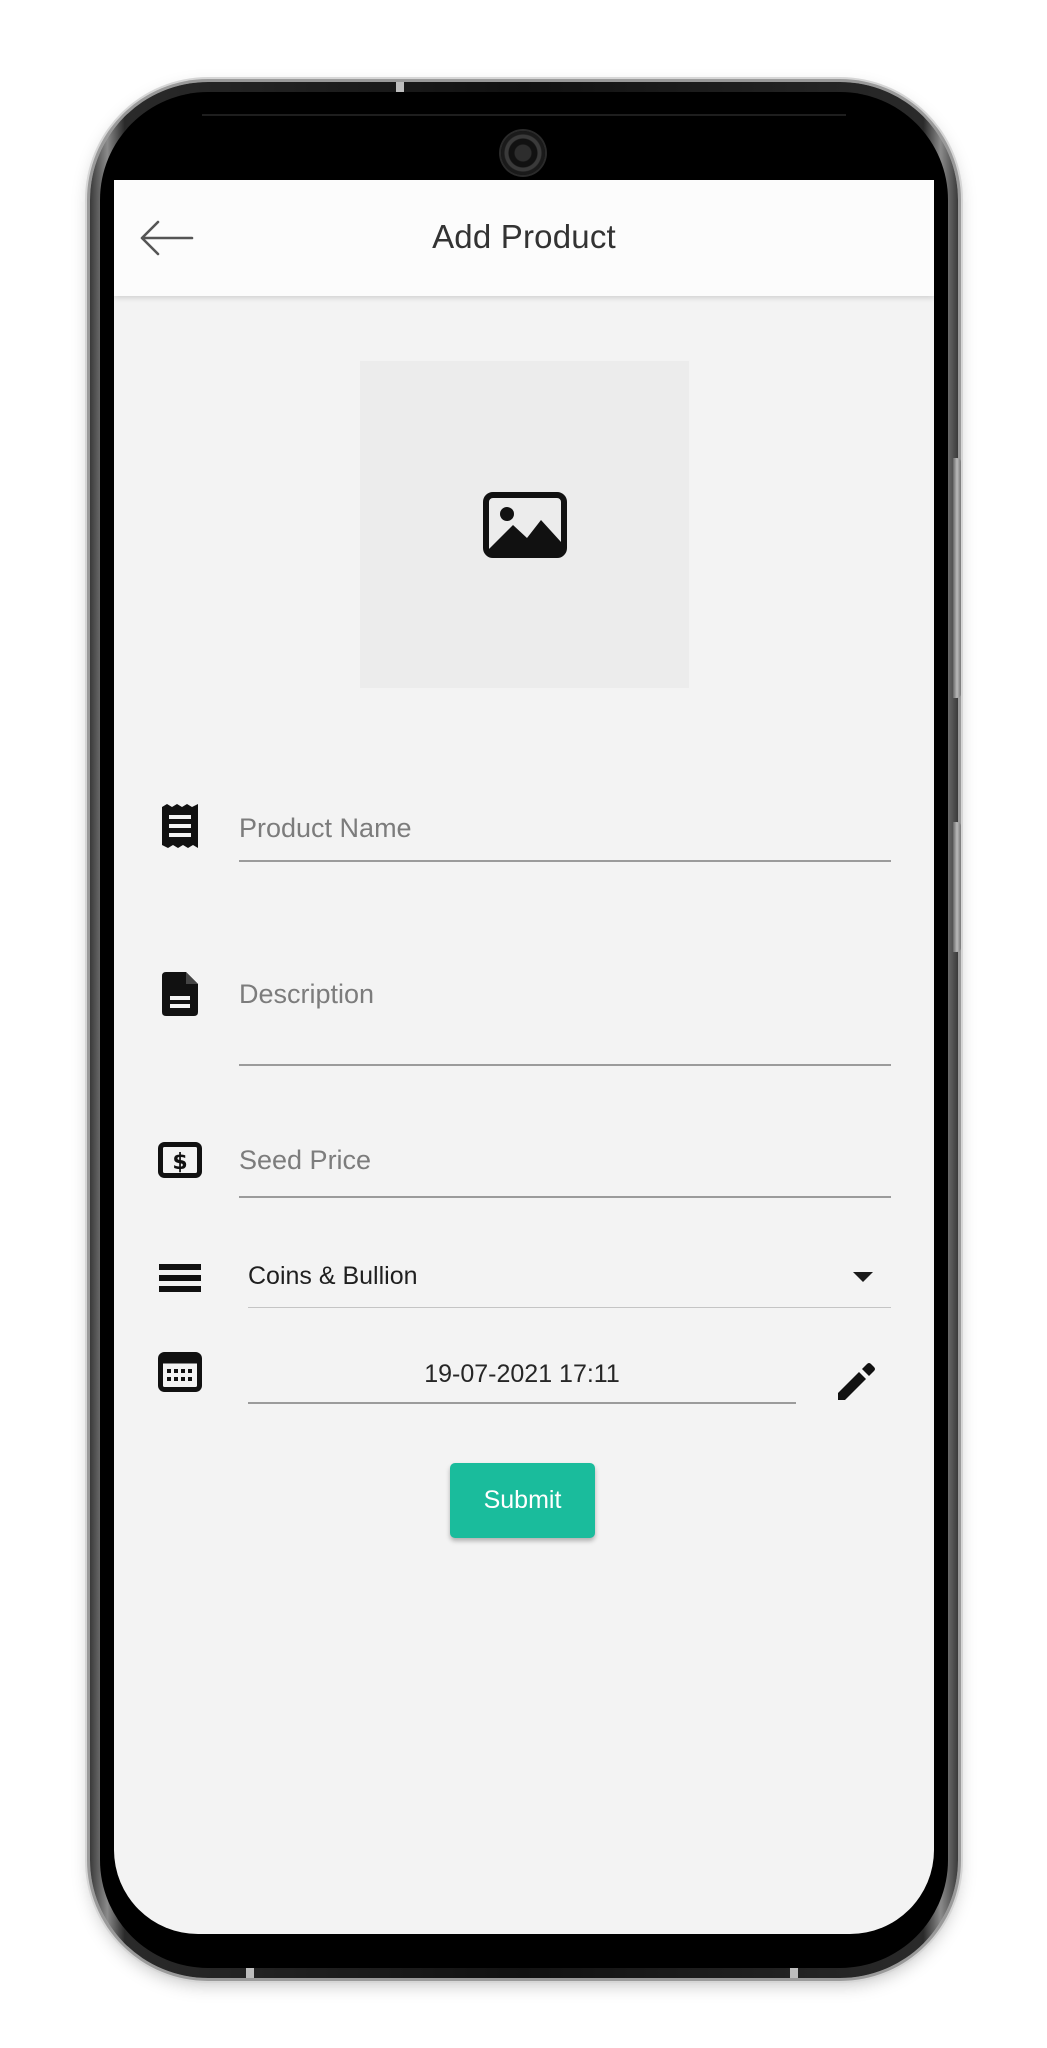  I want to click on seed-price-field, so click(565, 1169).